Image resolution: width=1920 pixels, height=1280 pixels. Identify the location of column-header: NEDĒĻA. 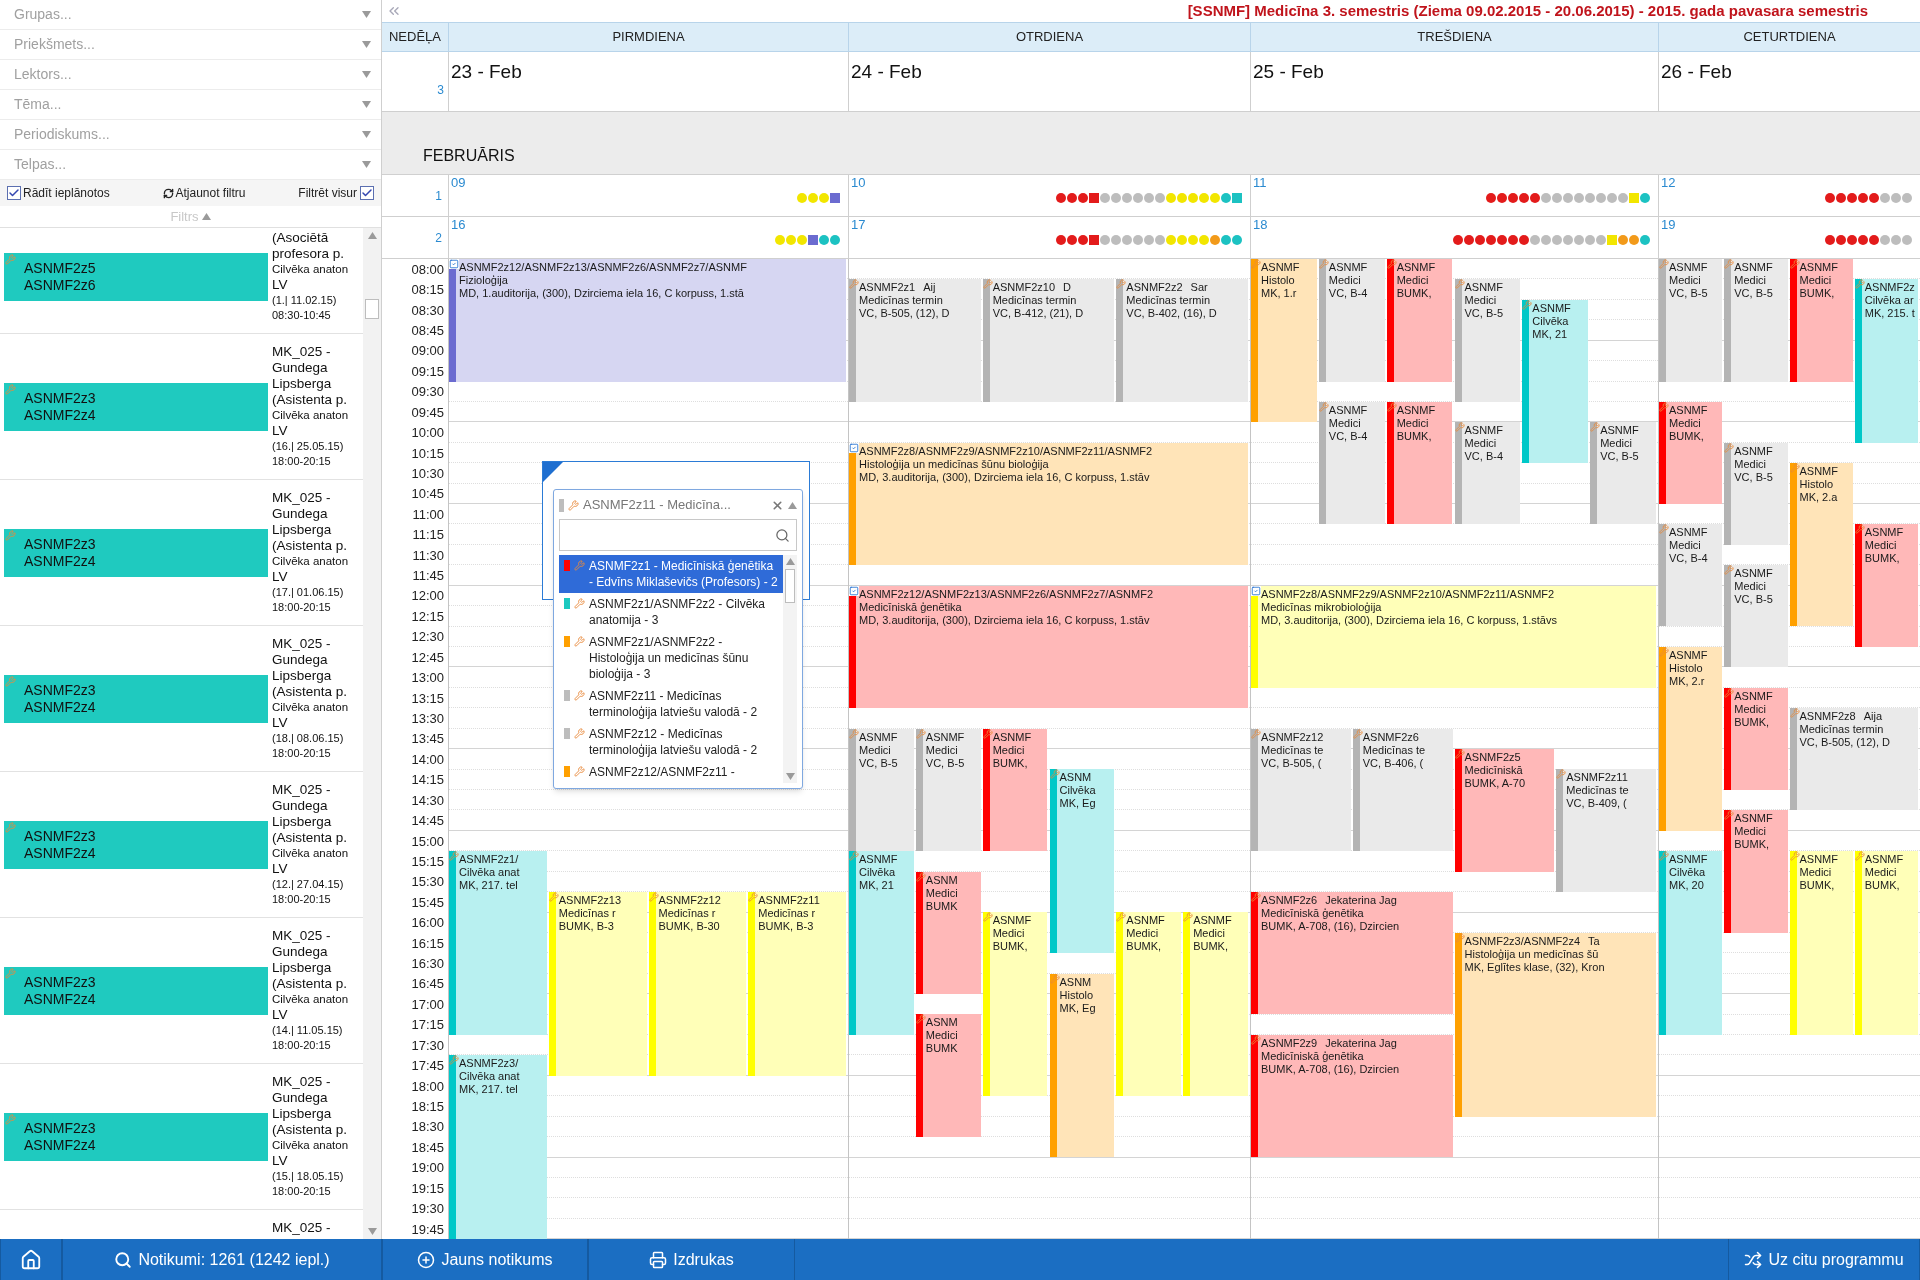
(415, 37).